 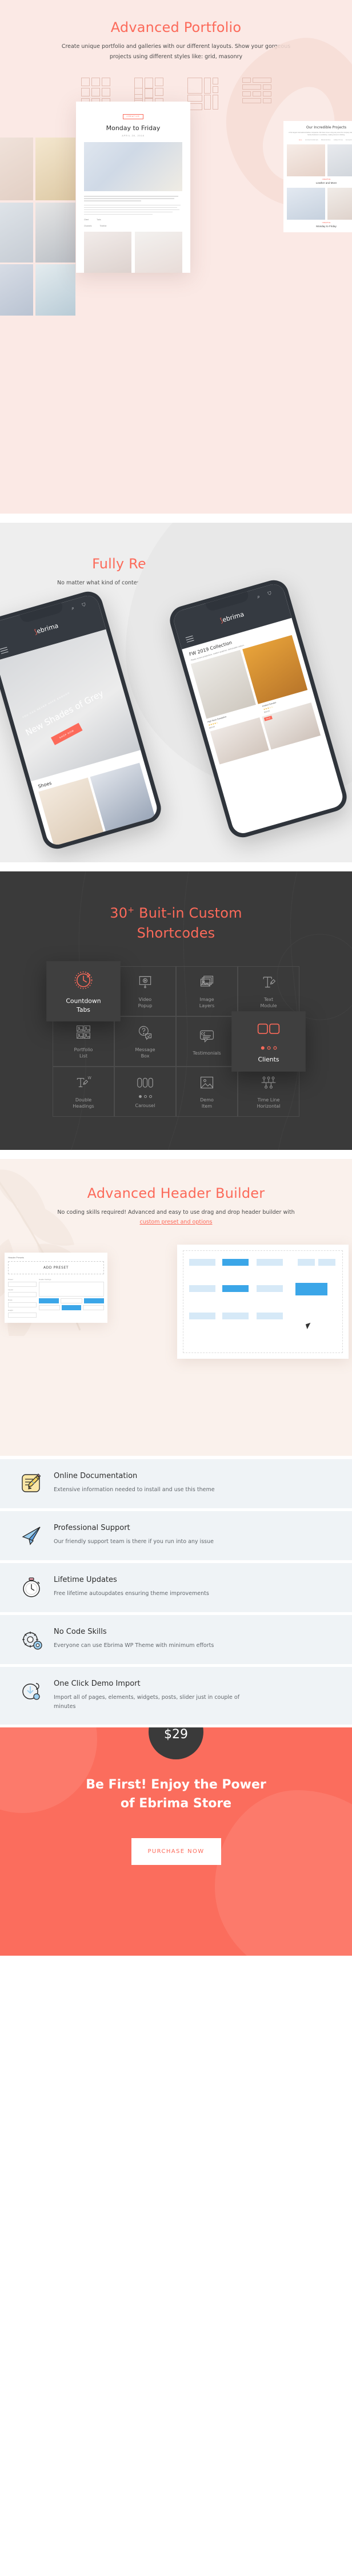 I want to click on feature-title: Online Documentation, so click(x=96, y=1475).